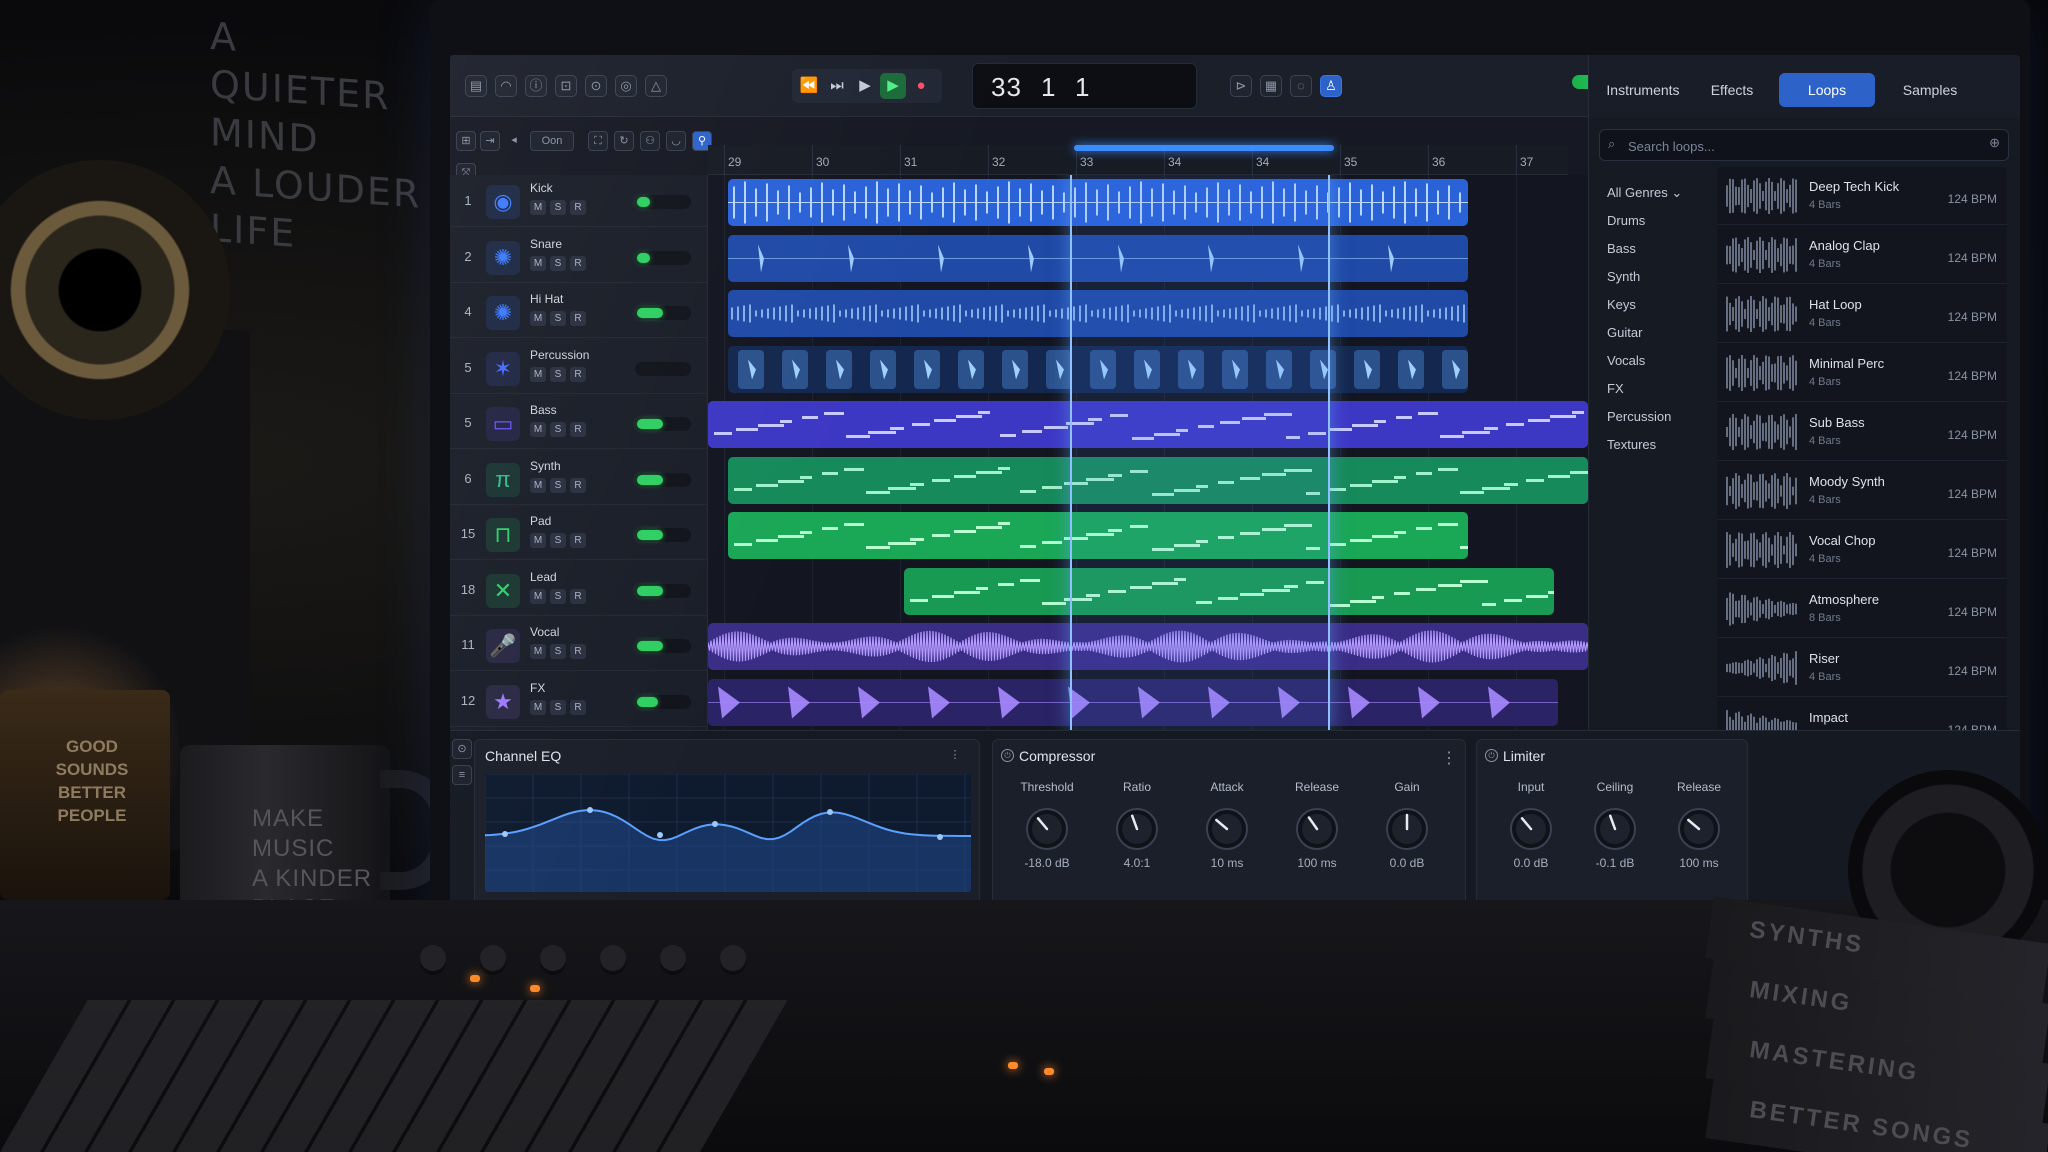 This screenshot has width=2048, height=1152. What do you see at coordinates (1862, 432) in the screenshot?
I see `loop-item: Sub Bass 4 Bars 124 BPM` at bounding box center [1862, 432].